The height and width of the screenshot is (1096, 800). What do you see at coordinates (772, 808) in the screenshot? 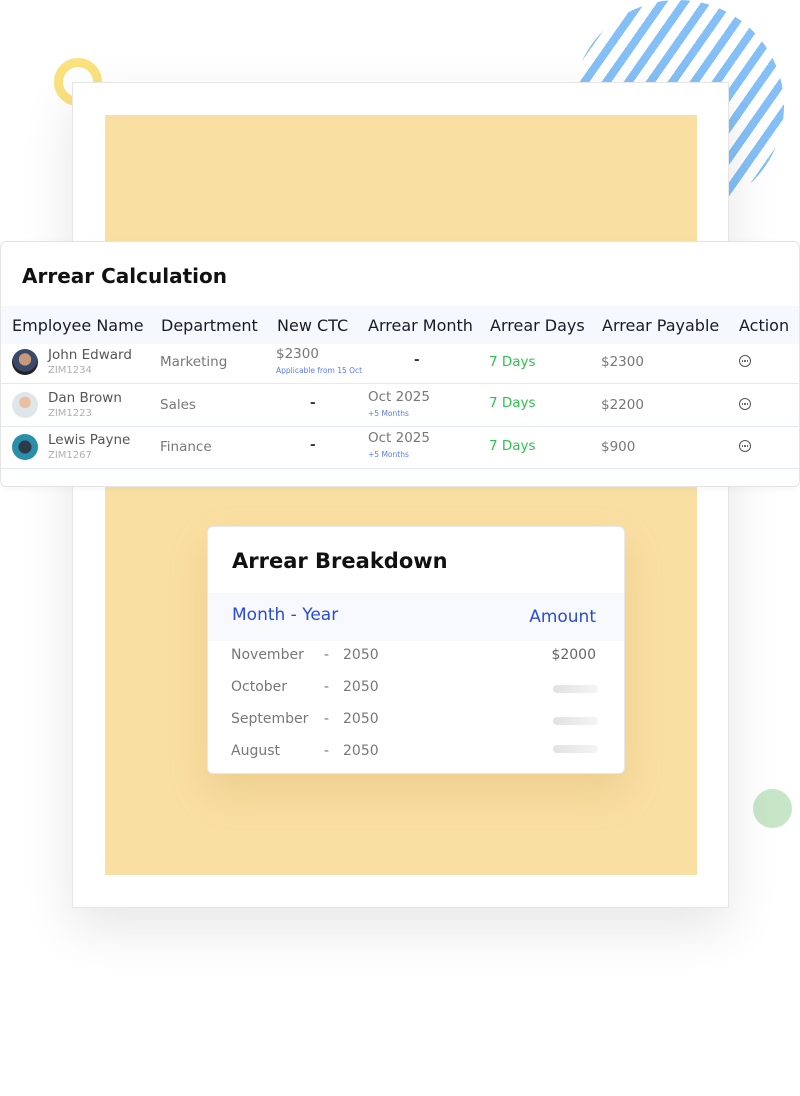
I see `green-dot-decoration` at bounding box center [772, 808].